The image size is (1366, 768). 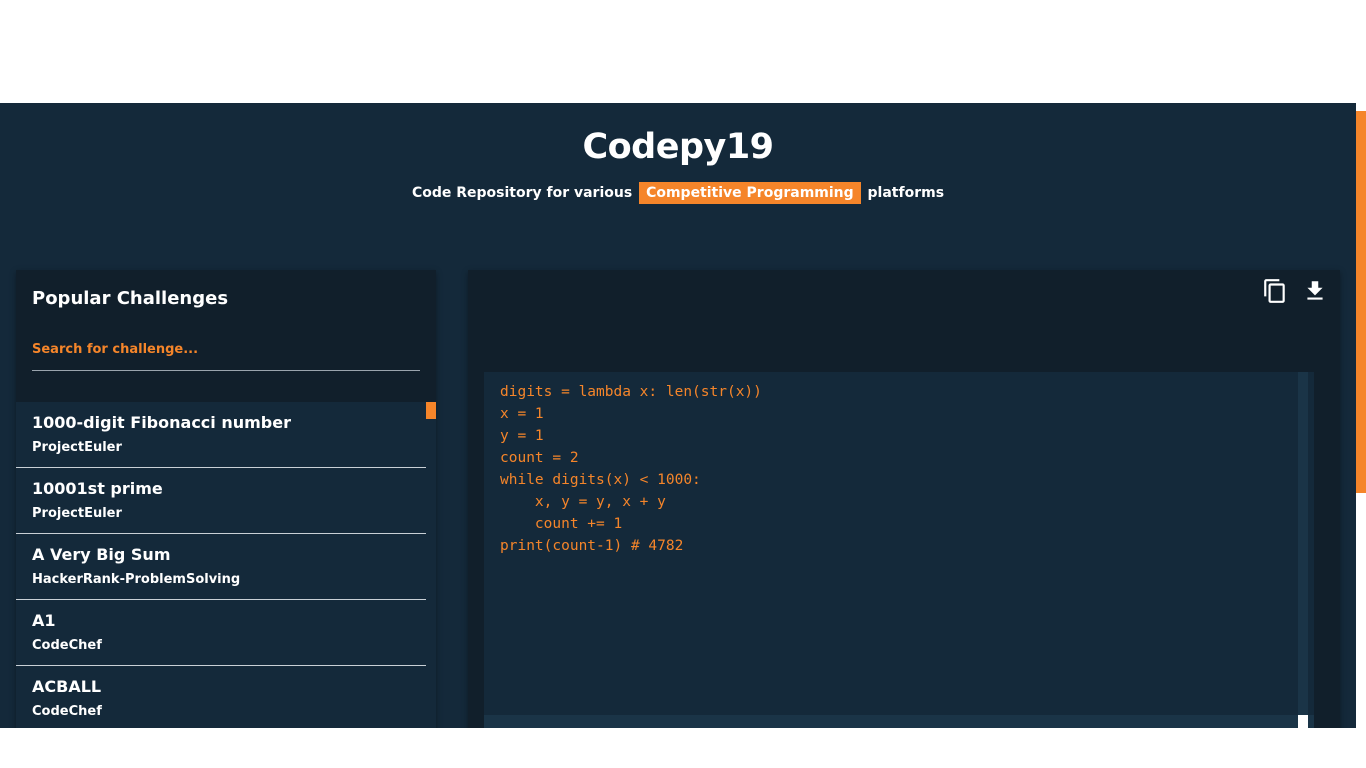 What do you see at coordinates (226, 349) in the screenshot?
I see `search-input` at bounding box center [226, 349].